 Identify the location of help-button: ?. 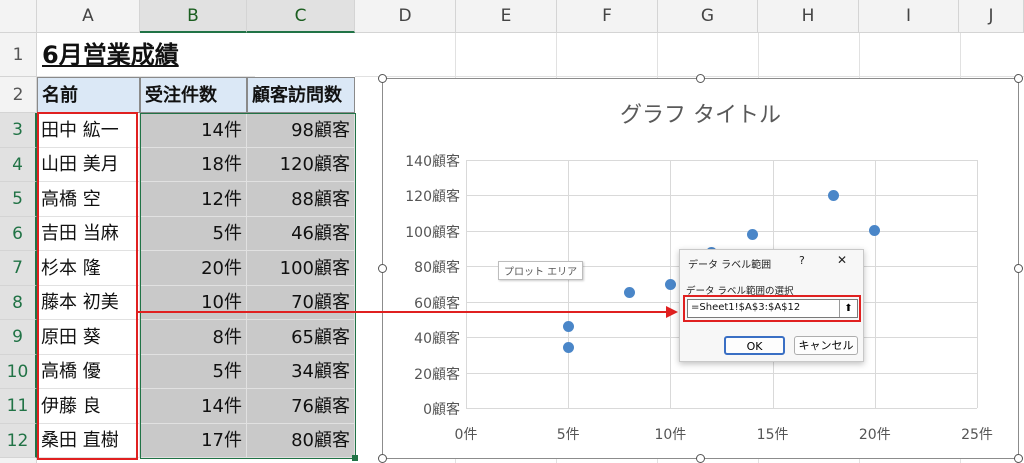
(802, 260).